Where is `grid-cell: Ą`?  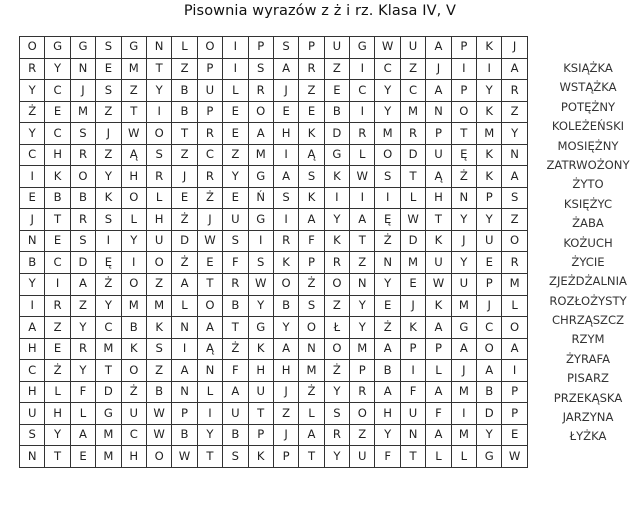 grid-cell: Ą is located at coordinates (210, 349).